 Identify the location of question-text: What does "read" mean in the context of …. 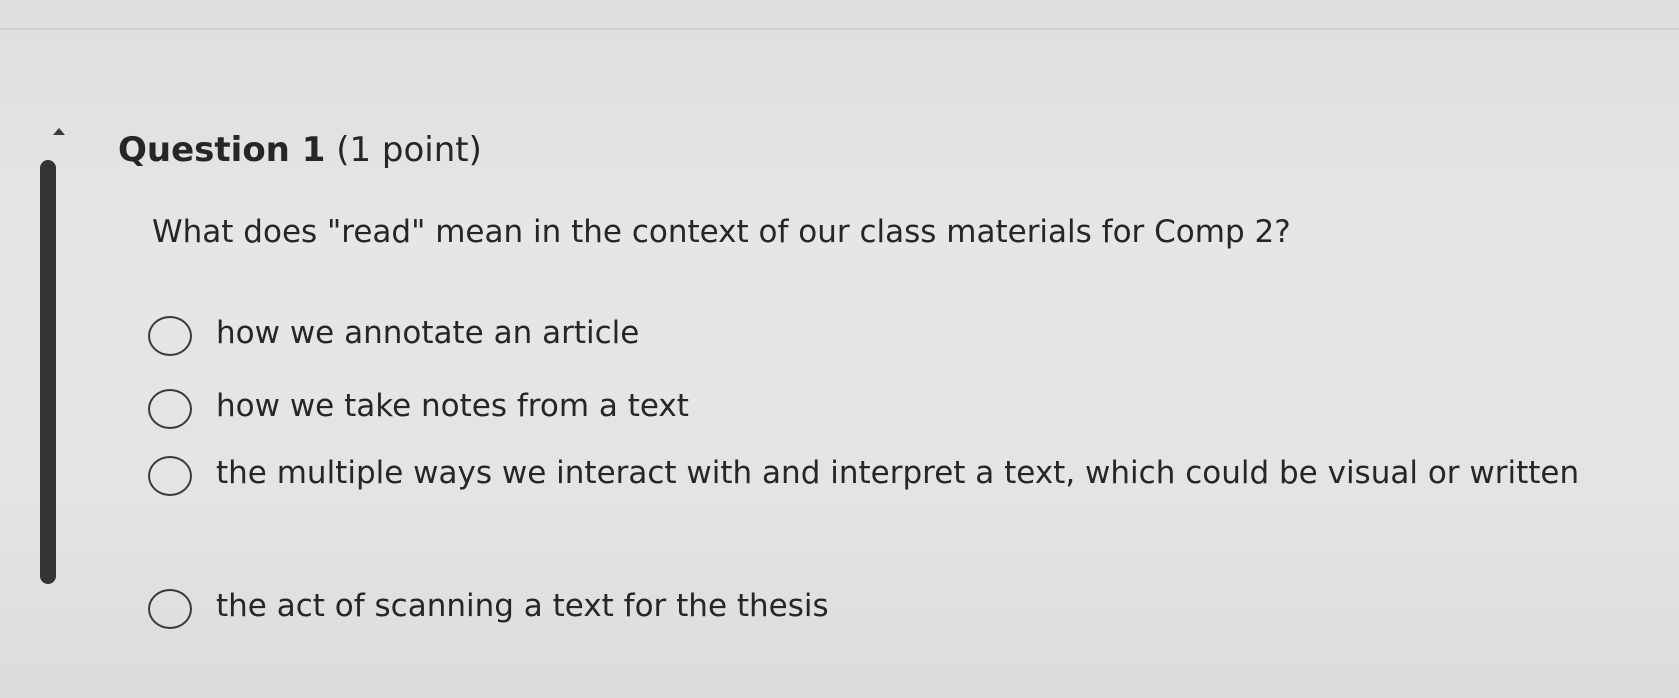
(721, 232).